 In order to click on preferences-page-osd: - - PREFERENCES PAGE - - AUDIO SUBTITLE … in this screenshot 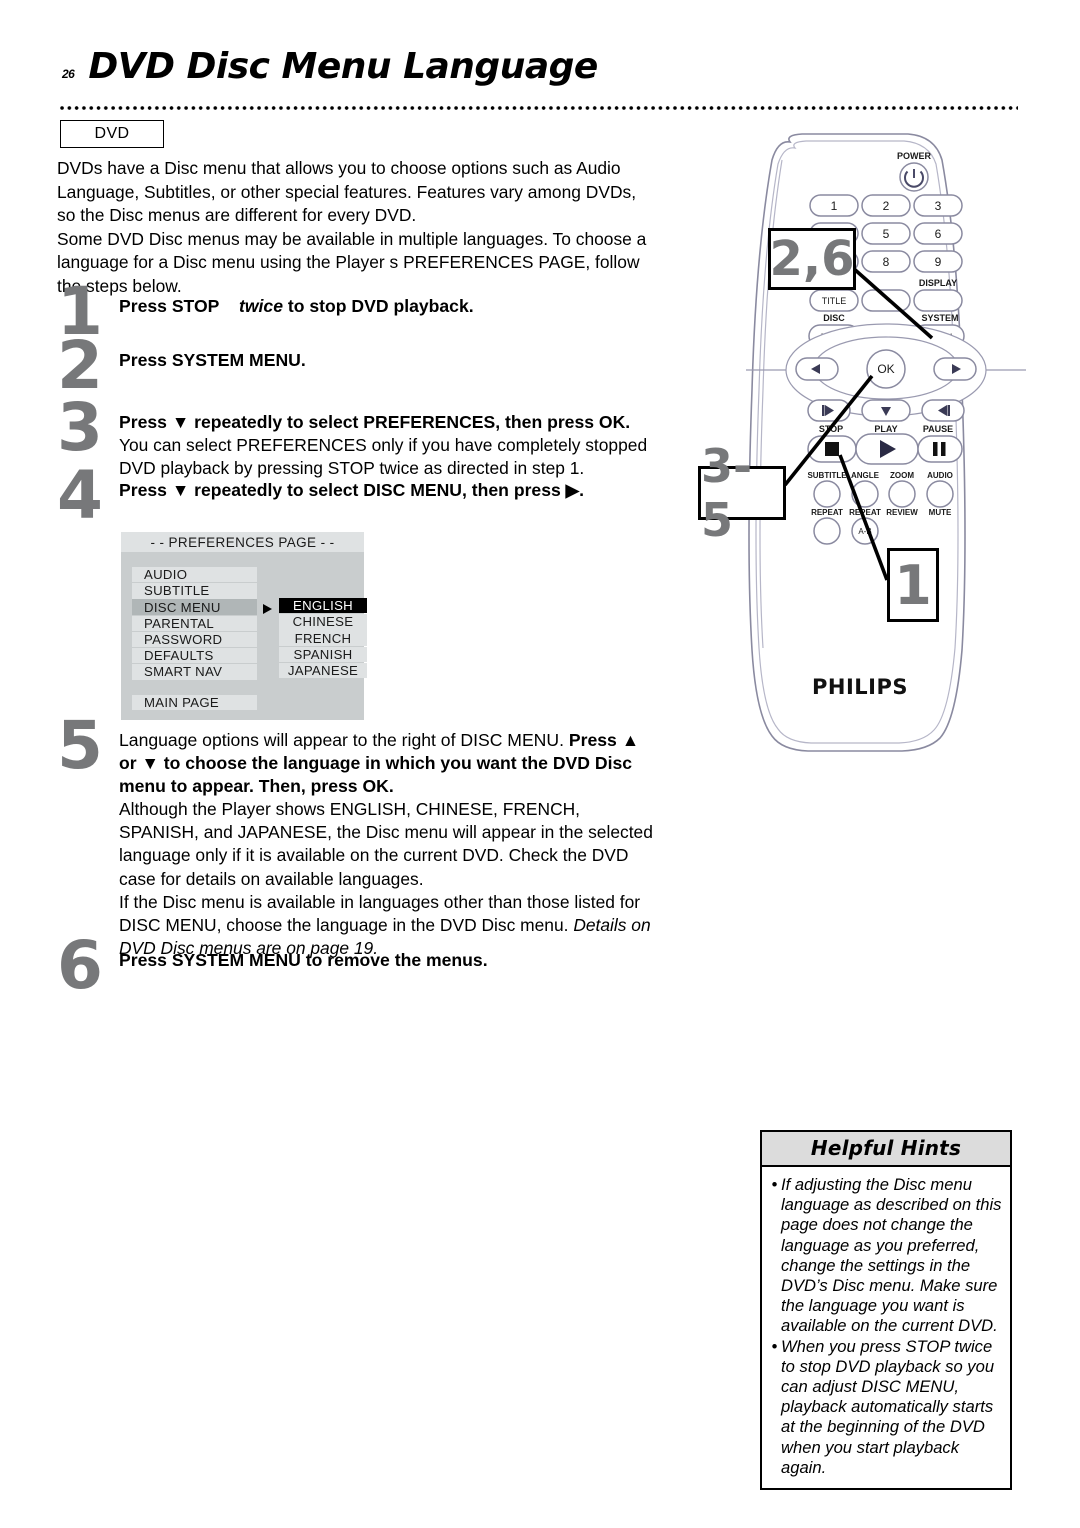, I will do `click(244, 626)`.